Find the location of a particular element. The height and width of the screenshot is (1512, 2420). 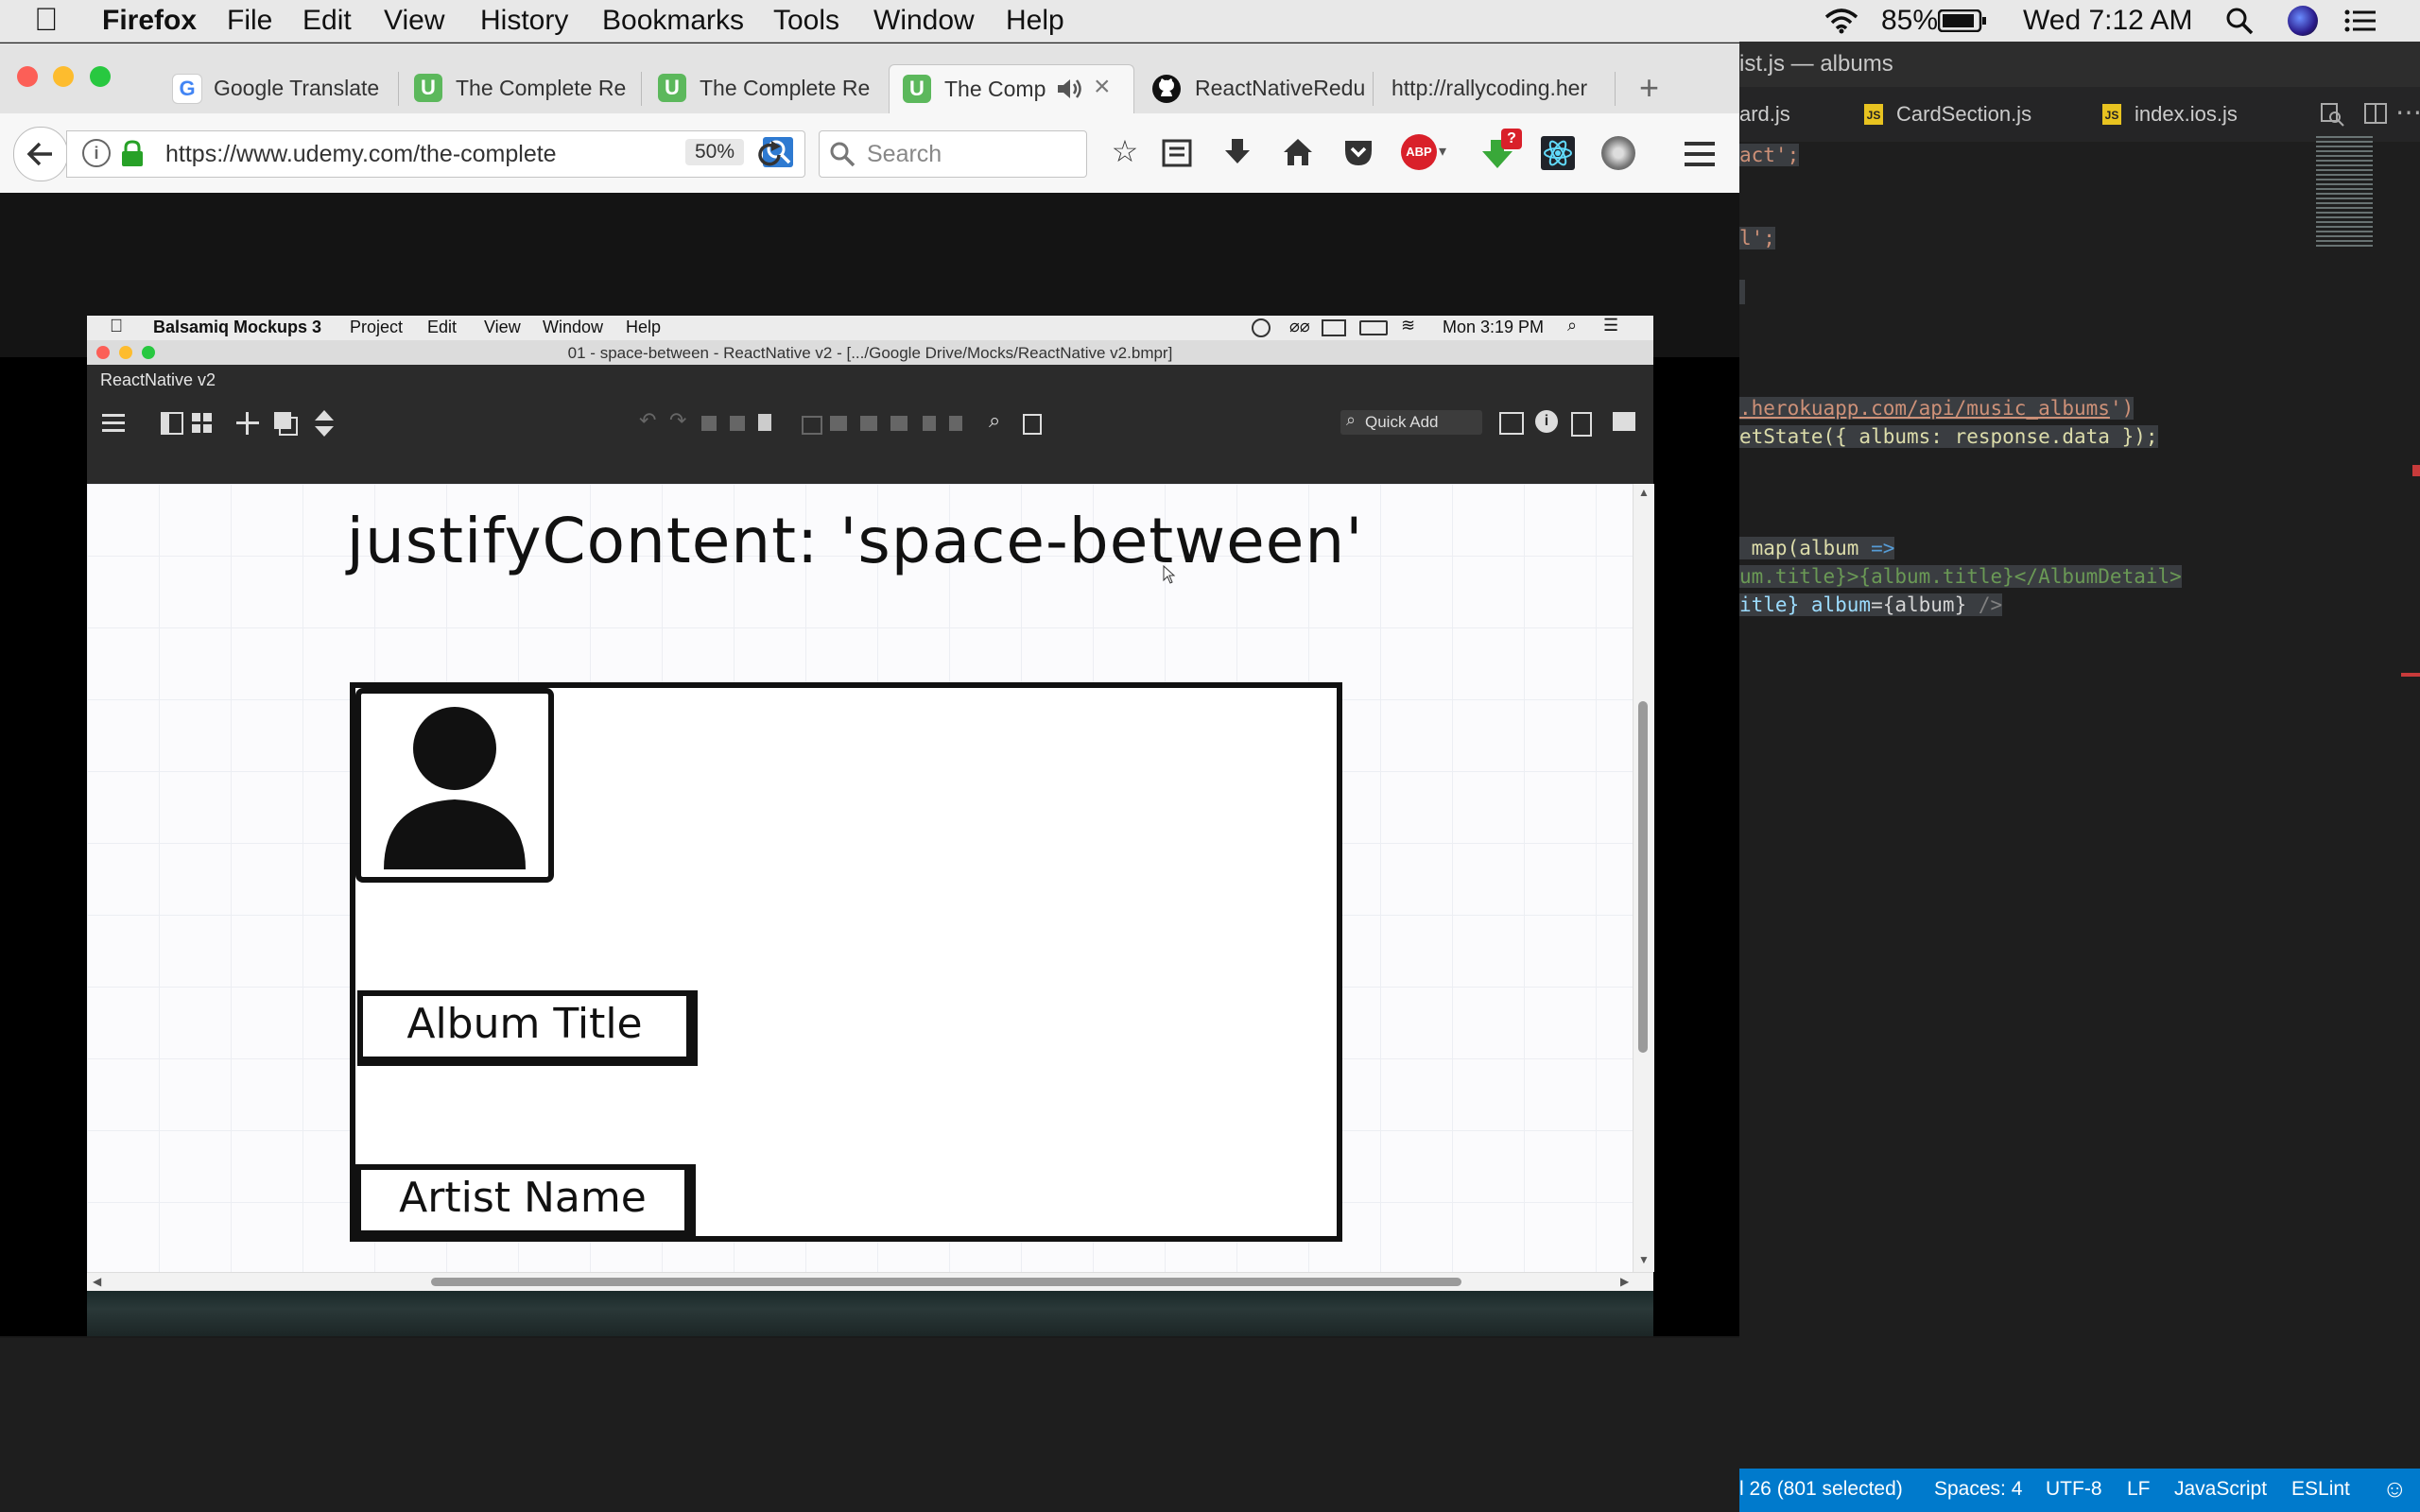

airplay-icon is located at coordinates (1334, 327).